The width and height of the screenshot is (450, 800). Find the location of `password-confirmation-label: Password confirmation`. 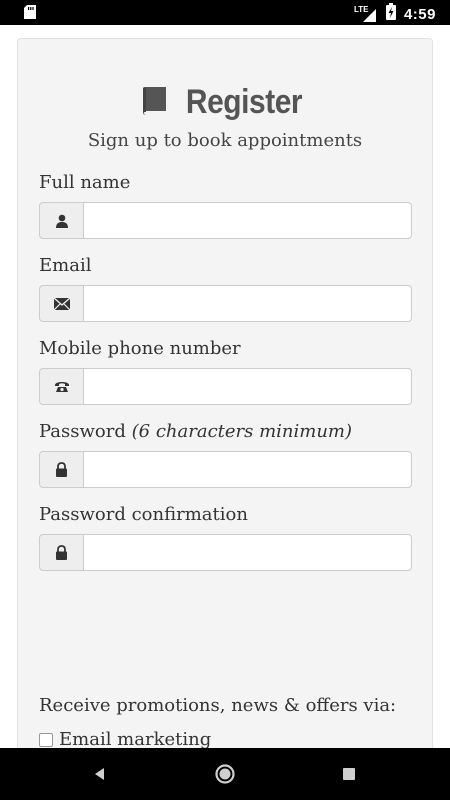

password-confirmation-label: Password confirmation is located at coordinates (143, 514).